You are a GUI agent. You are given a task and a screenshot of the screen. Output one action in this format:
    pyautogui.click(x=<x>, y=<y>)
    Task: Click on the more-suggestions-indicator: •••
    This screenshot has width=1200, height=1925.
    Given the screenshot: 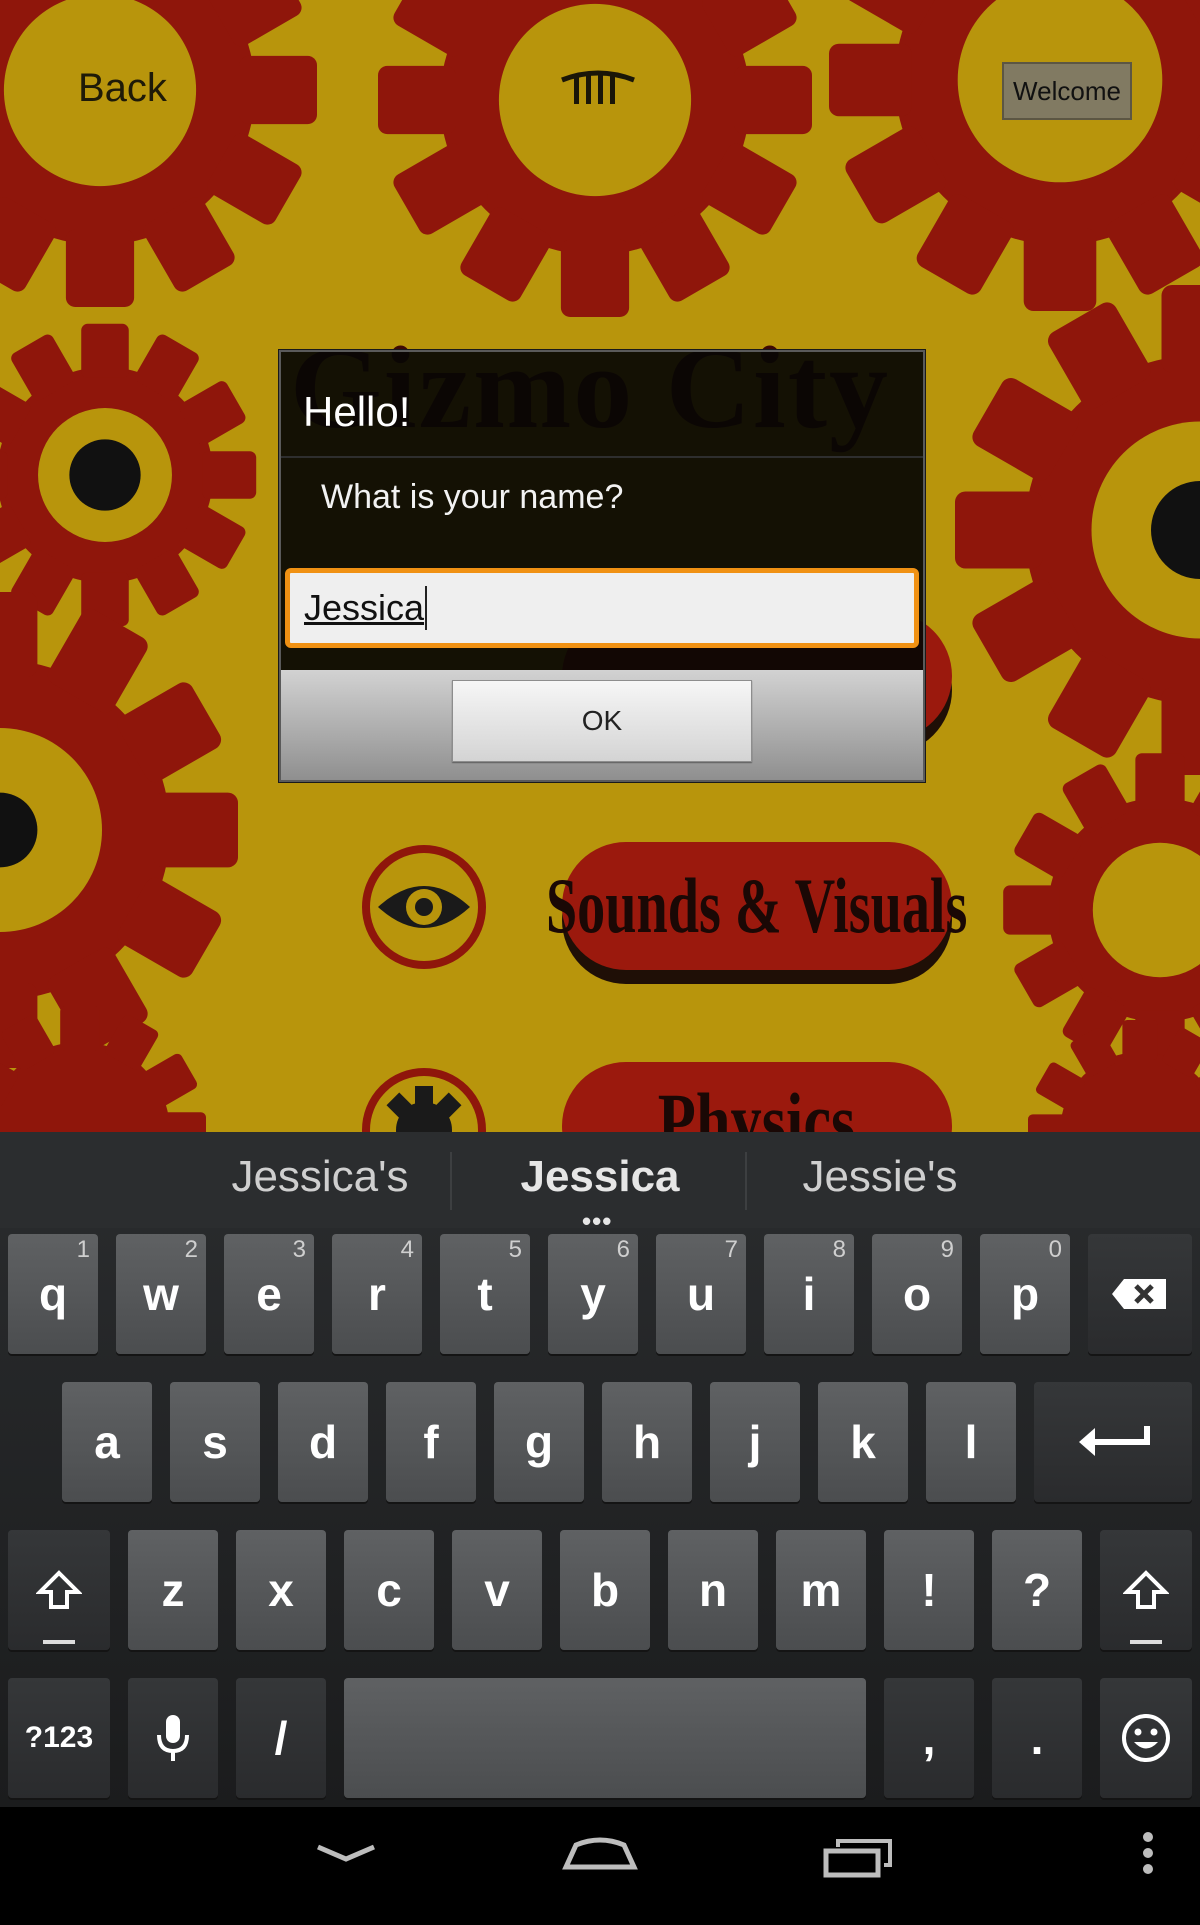 What is the action you would take?
    pyautogui.click(x=597, y=1221)
    